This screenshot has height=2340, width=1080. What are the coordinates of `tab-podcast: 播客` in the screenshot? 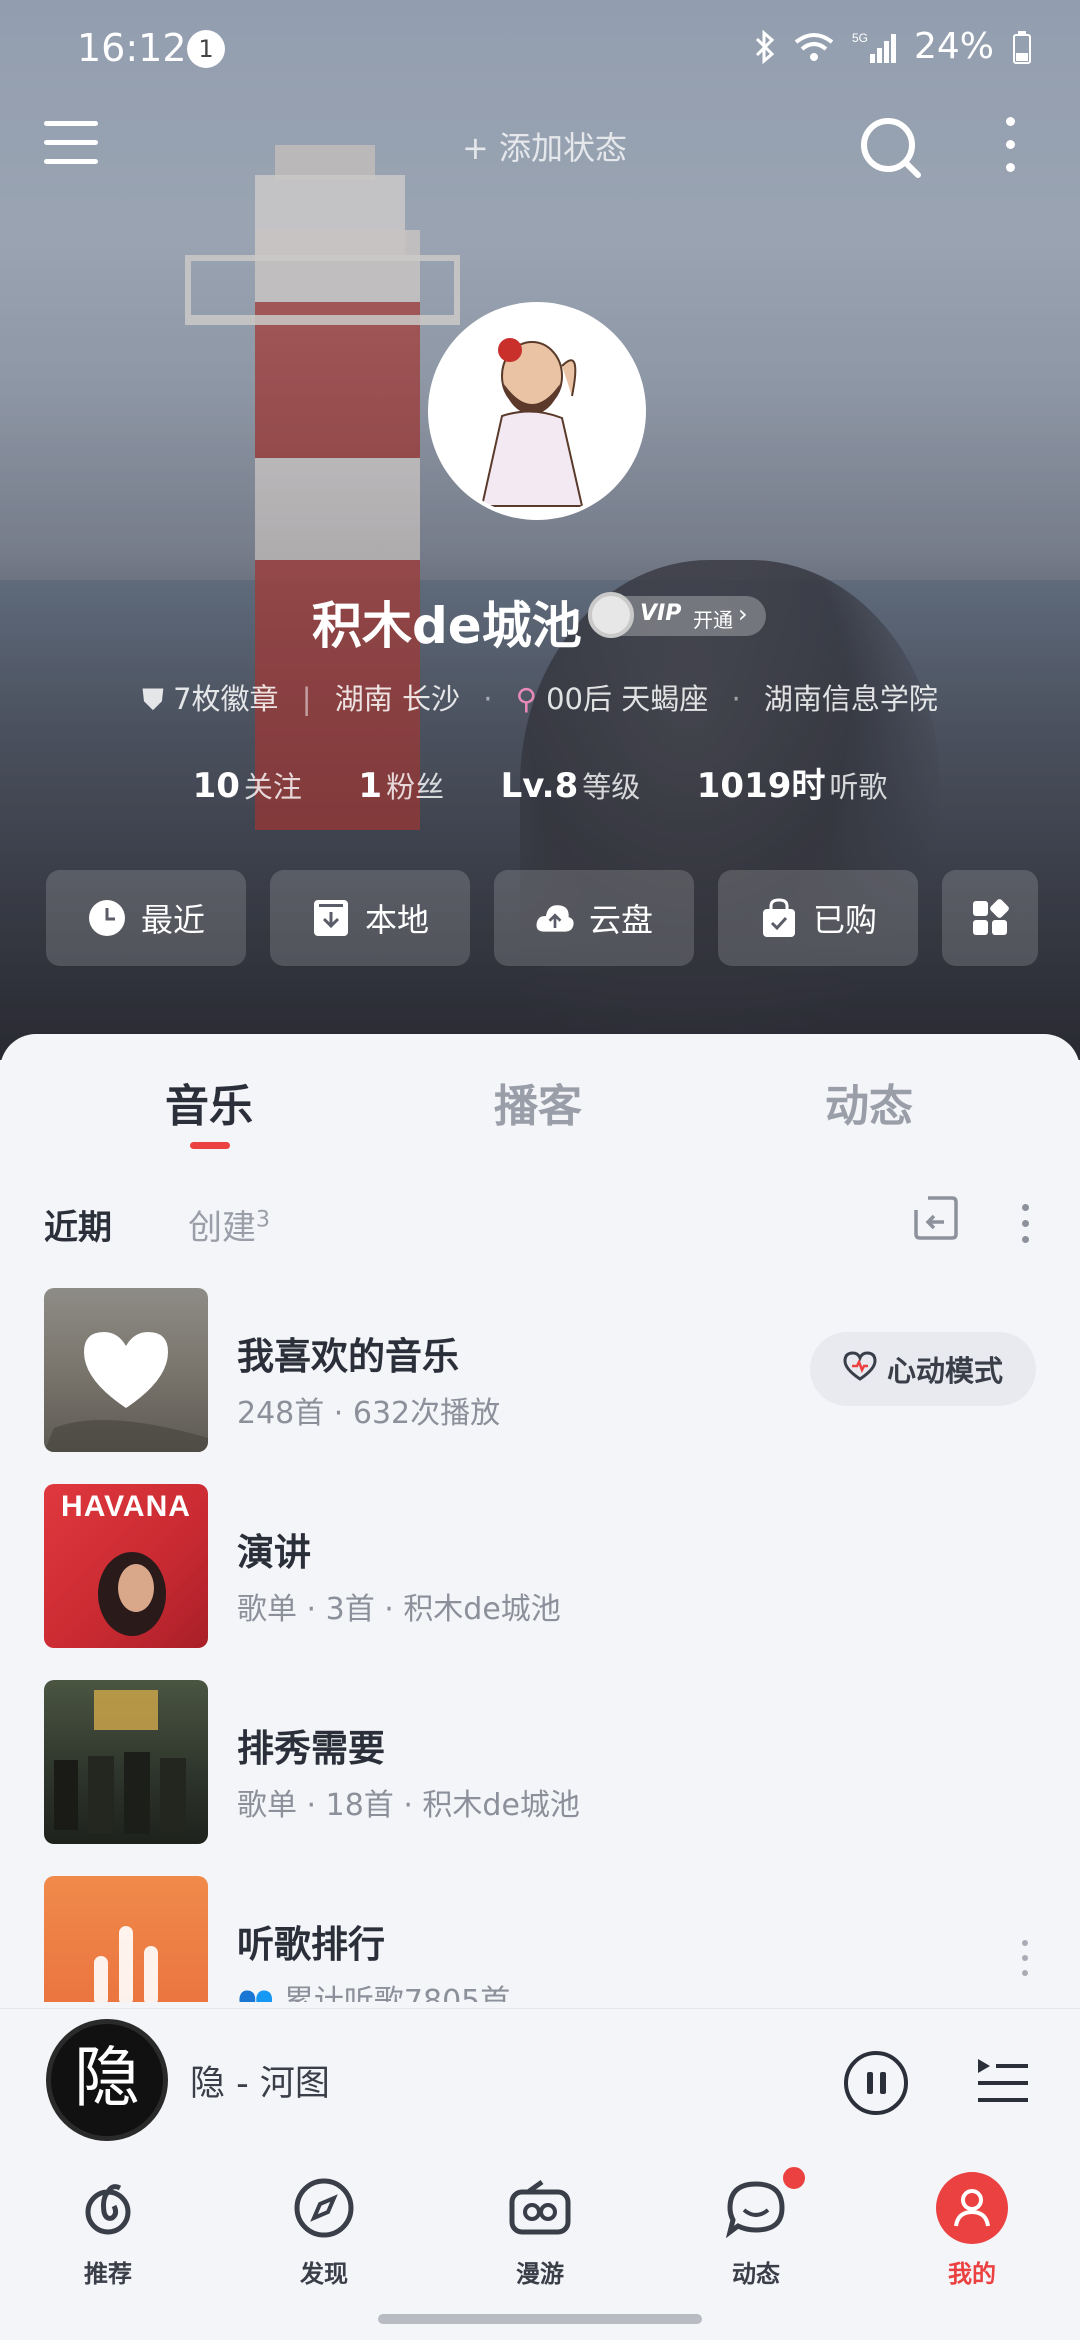 It's located at (538, 1102).